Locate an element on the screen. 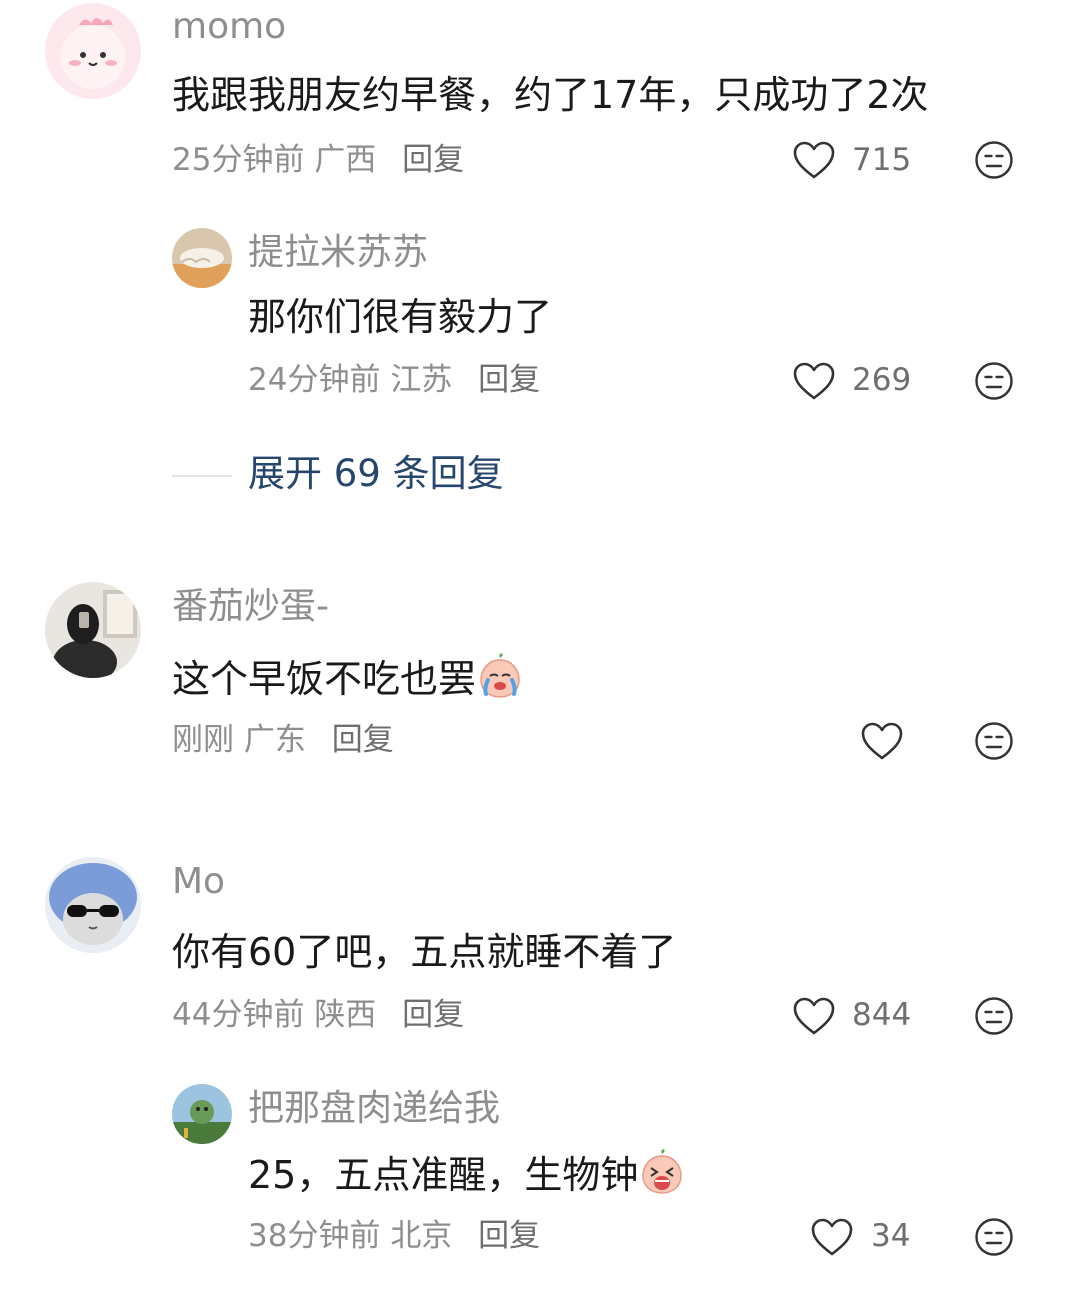  comment-text-body: 这个早饭不吃也罢 is located at coordinates (324, 679).